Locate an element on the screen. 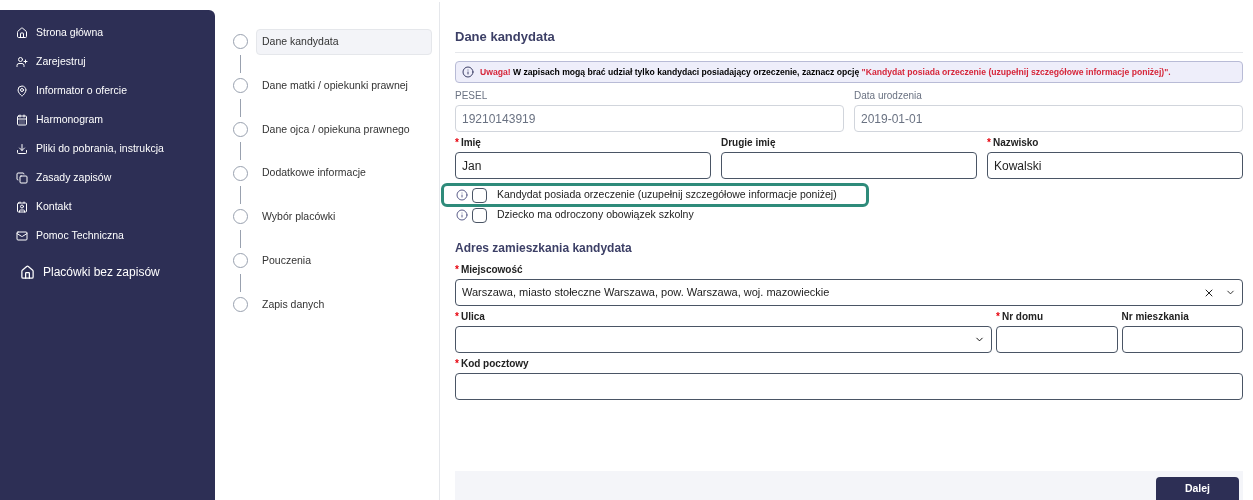  step-item: Dane kandydata is located at coordinates (344, 42).